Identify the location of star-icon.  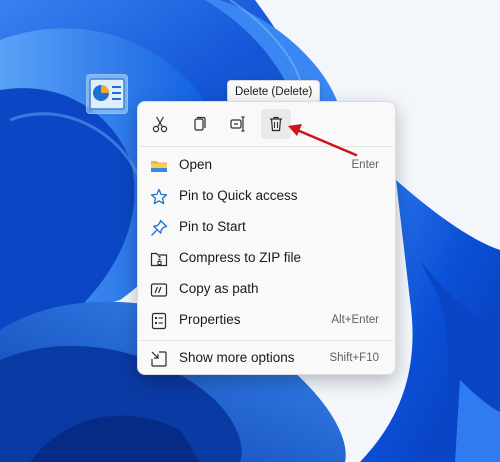
(159, 196).